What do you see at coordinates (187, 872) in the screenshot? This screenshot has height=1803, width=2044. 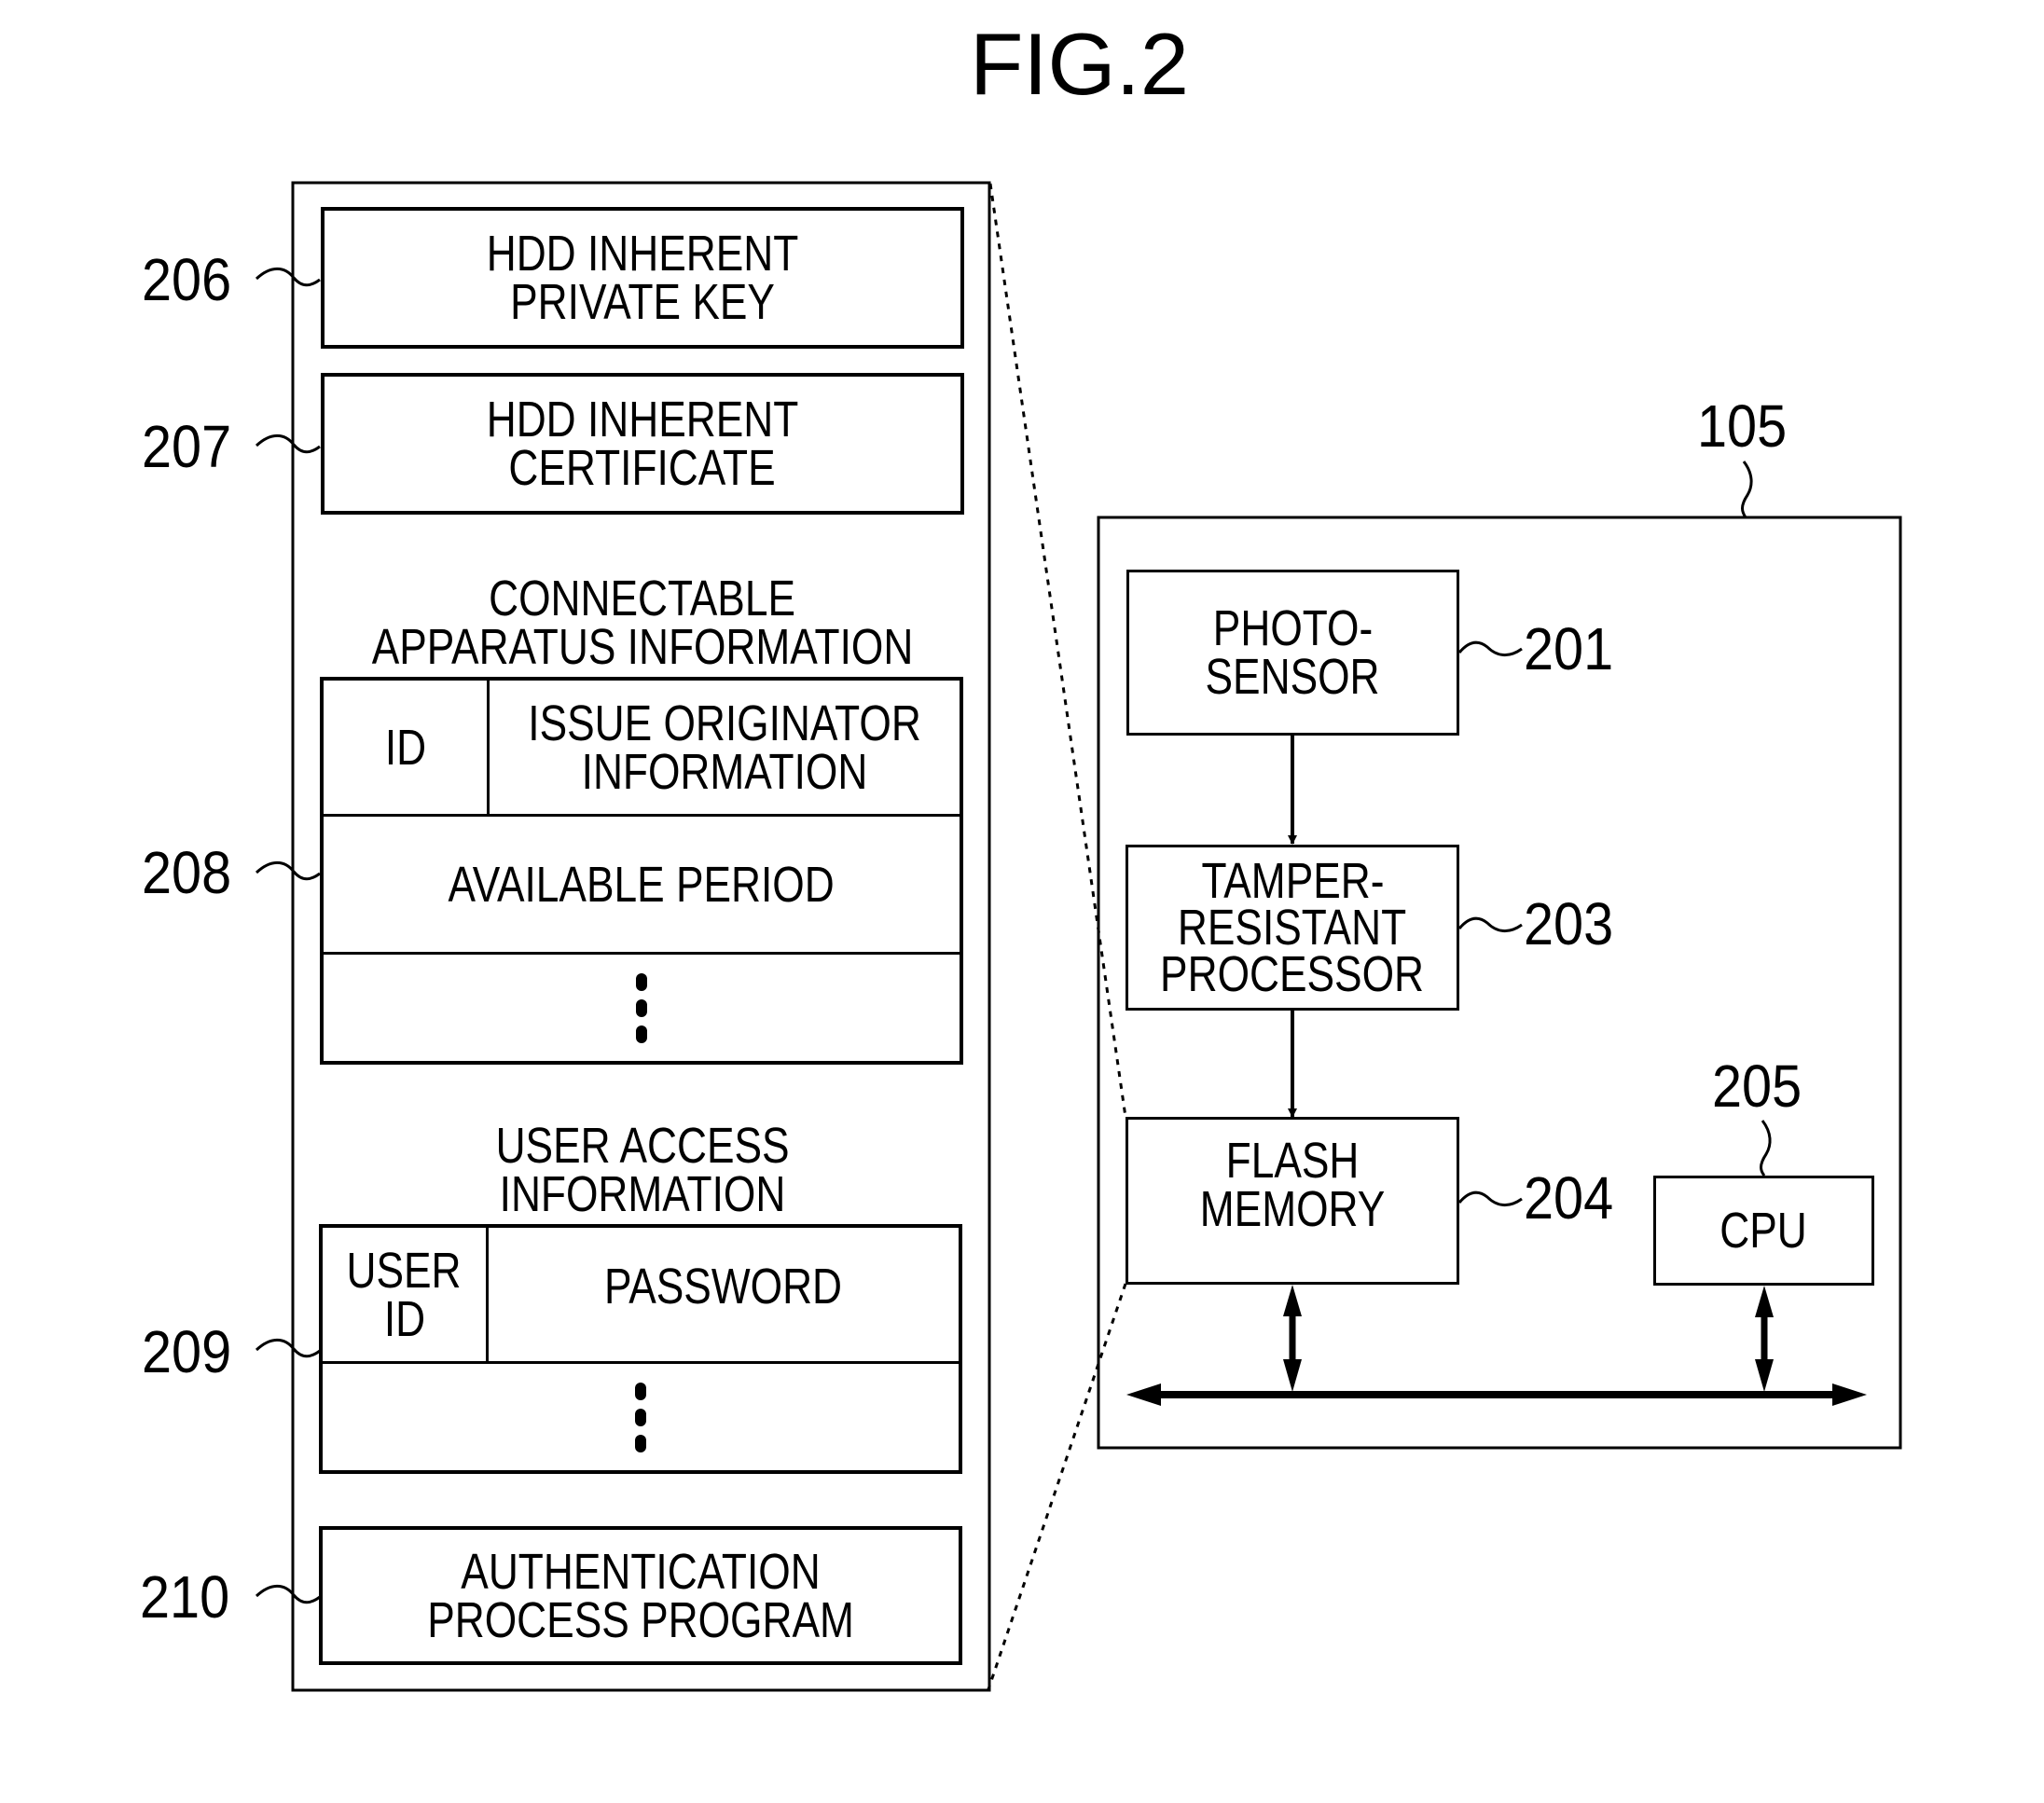 I see `ref-label-208: 208` at bounding box center [187, 872].